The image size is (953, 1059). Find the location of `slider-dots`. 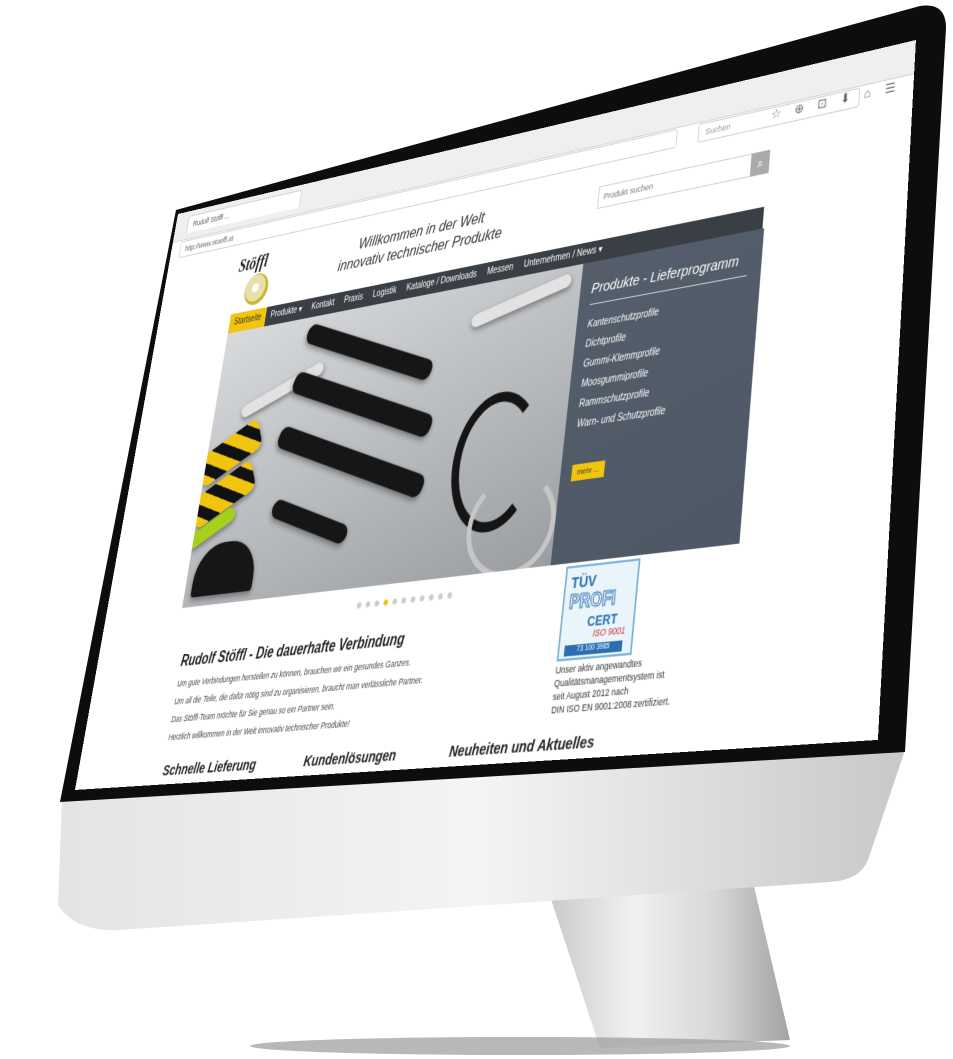

slider-dots is located at coordinates (405, 599).